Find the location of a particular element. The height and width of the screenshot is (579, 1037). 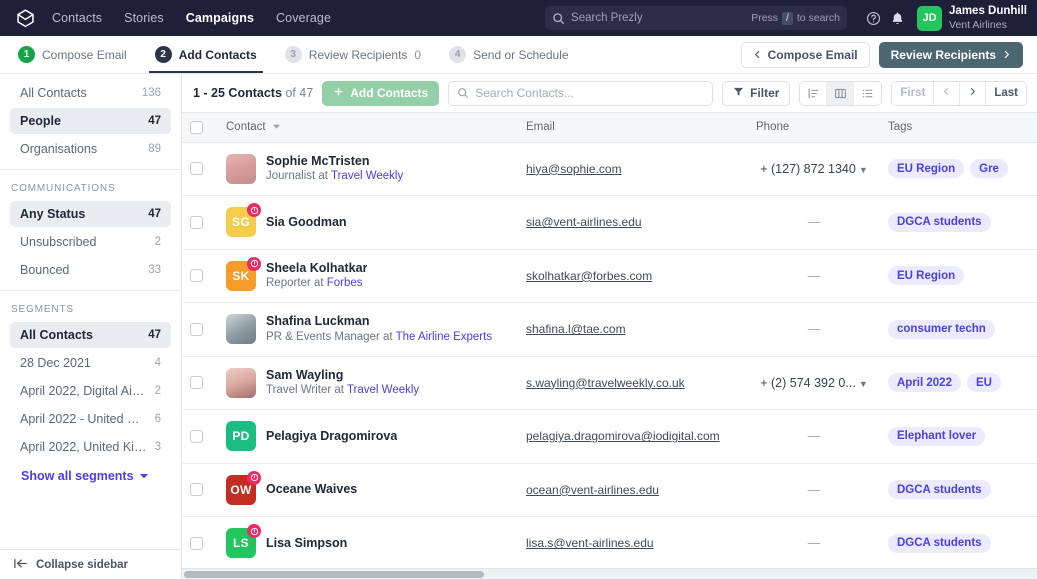

add-contacts-button: Add Contacts is located at coordinates (381, 93).